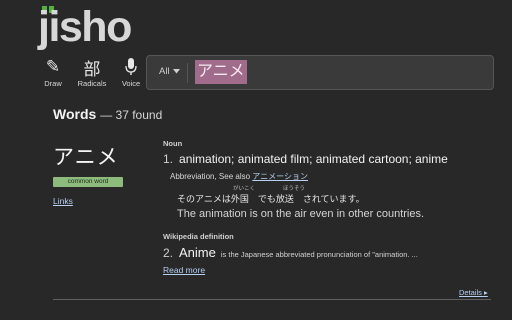  Describe the element at coordinates (272, 299) in the screenshot. I see `entry-divider` at that location.